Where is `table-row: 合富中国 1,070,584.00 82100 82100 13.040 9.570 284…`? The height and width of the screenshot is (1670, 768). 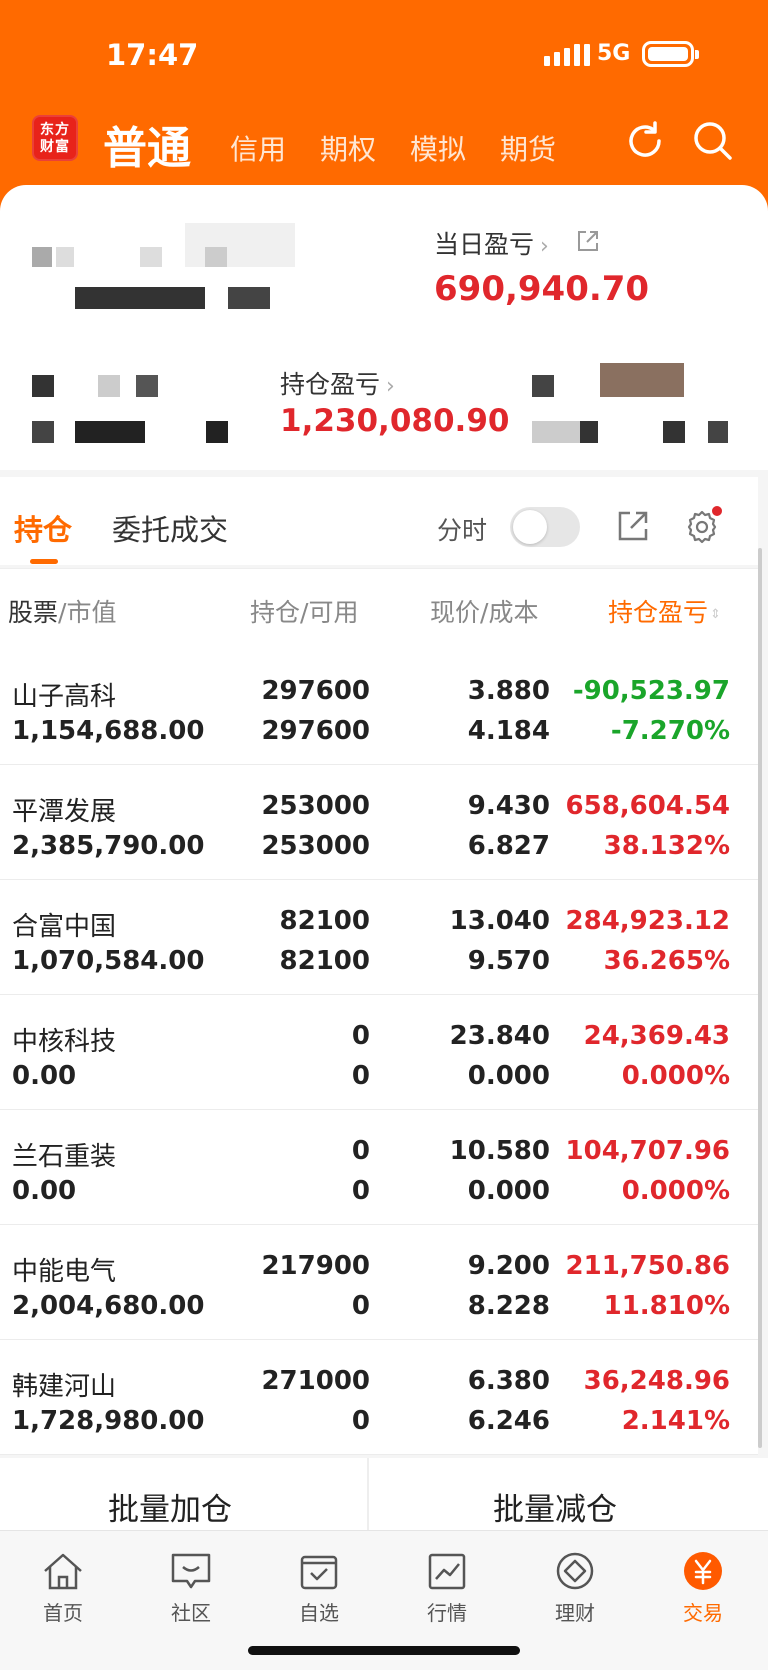
table-row: 合富中国 1,070,584.00 82100 82100 13.040 9.570 284… is located at coordinates (379, 937).